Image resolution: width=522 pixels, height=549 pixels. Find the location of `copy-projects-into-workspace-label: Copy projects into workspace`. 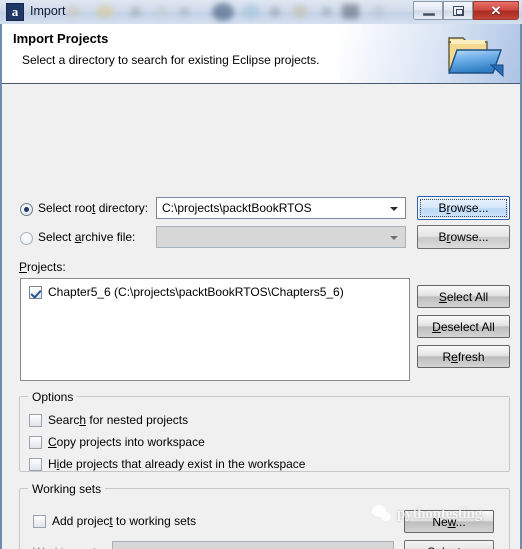

copy-projects-into-workspace-label: Copy projects into workspace is located at coordinates (126, 442).